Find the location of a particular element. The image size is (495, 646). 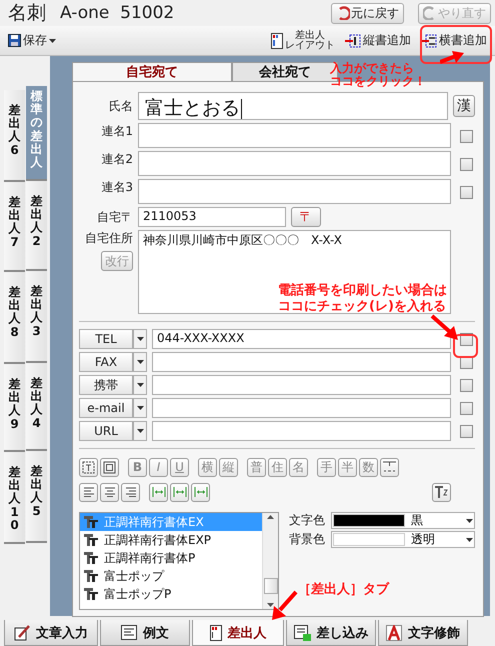

align-center-button is located at coordinates (109, 492).